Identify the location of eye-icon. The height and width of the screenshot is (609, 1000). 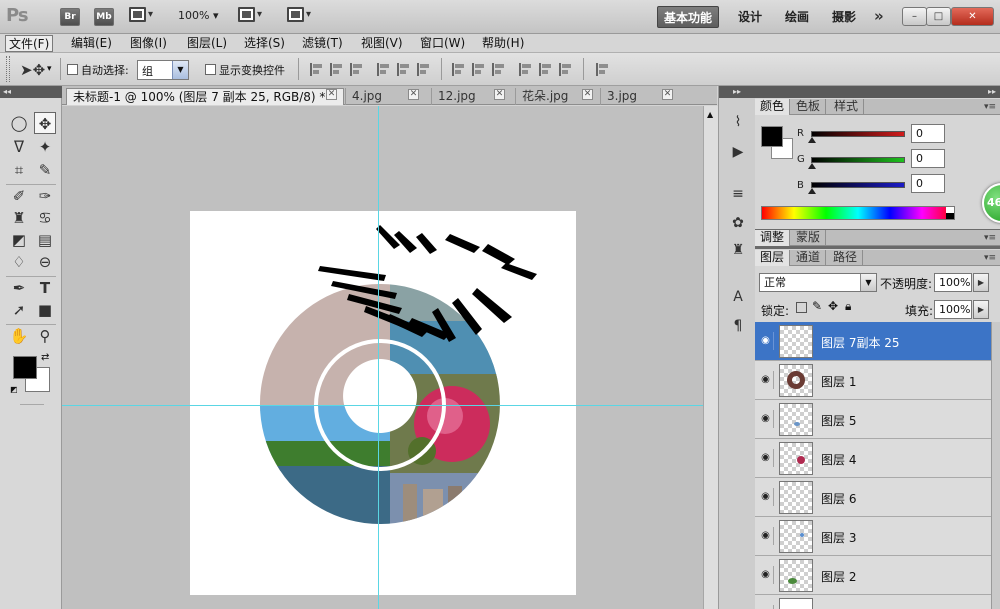
(766, 607).